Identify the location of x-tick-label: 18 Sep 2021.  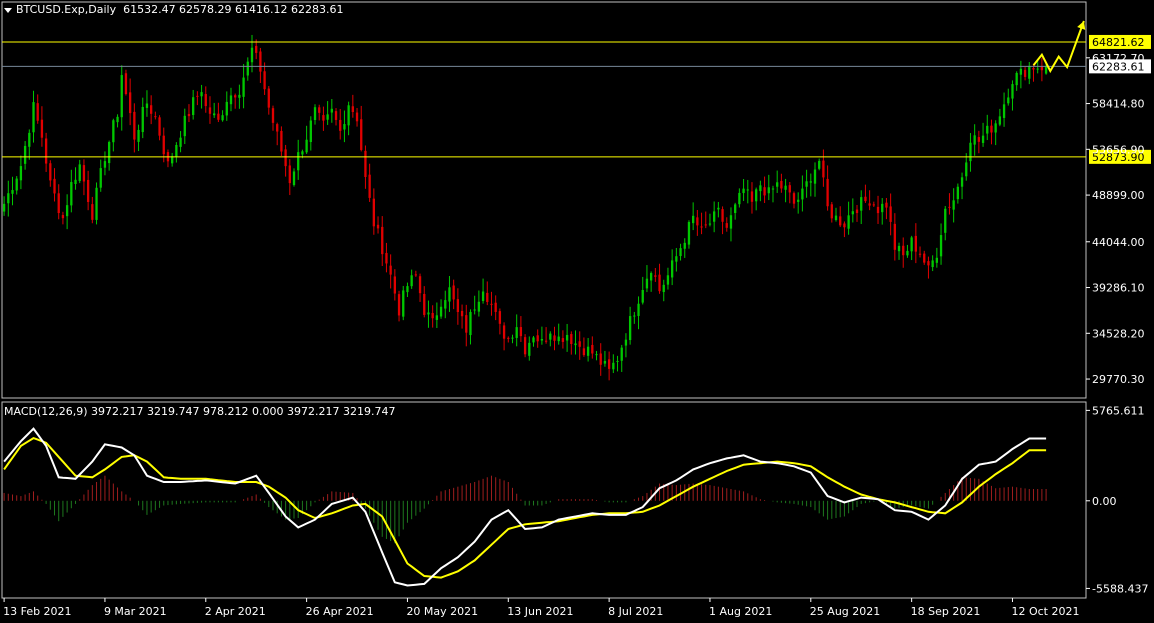
(946, 611).